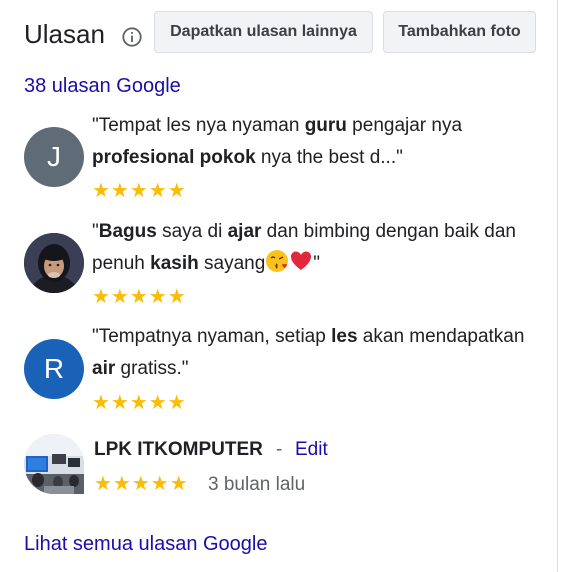 The width and height of the screenshot is (586, 572). I want to click on panel-divider, so click(557, 286).